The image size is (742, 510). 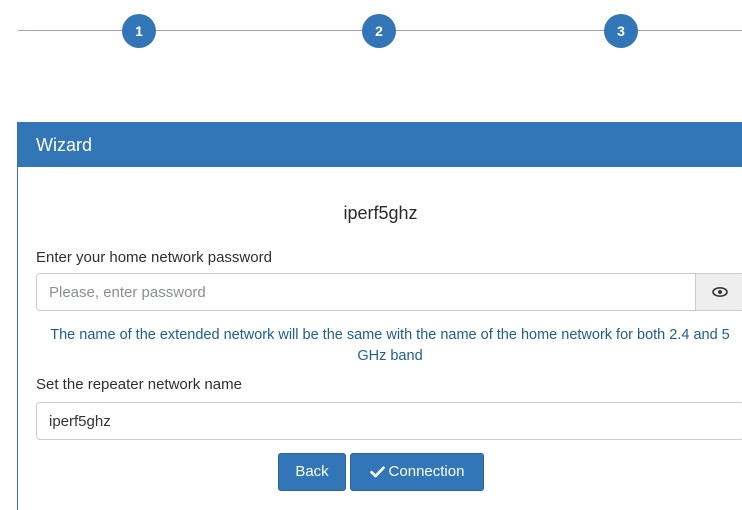 I want to click on check-icon, so click(x=377, y=472).